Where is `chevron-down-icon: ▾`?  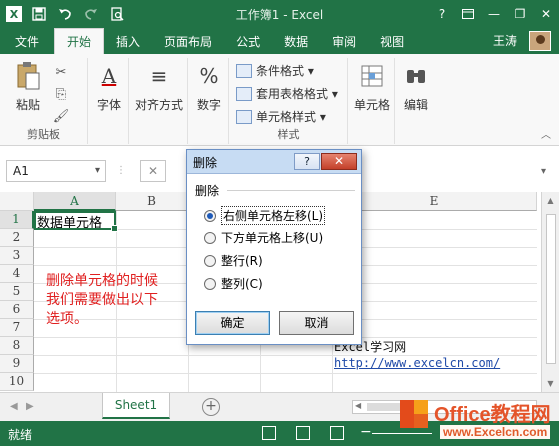
chevron-down-icon: ▾ is located at coordinates (97, 170).